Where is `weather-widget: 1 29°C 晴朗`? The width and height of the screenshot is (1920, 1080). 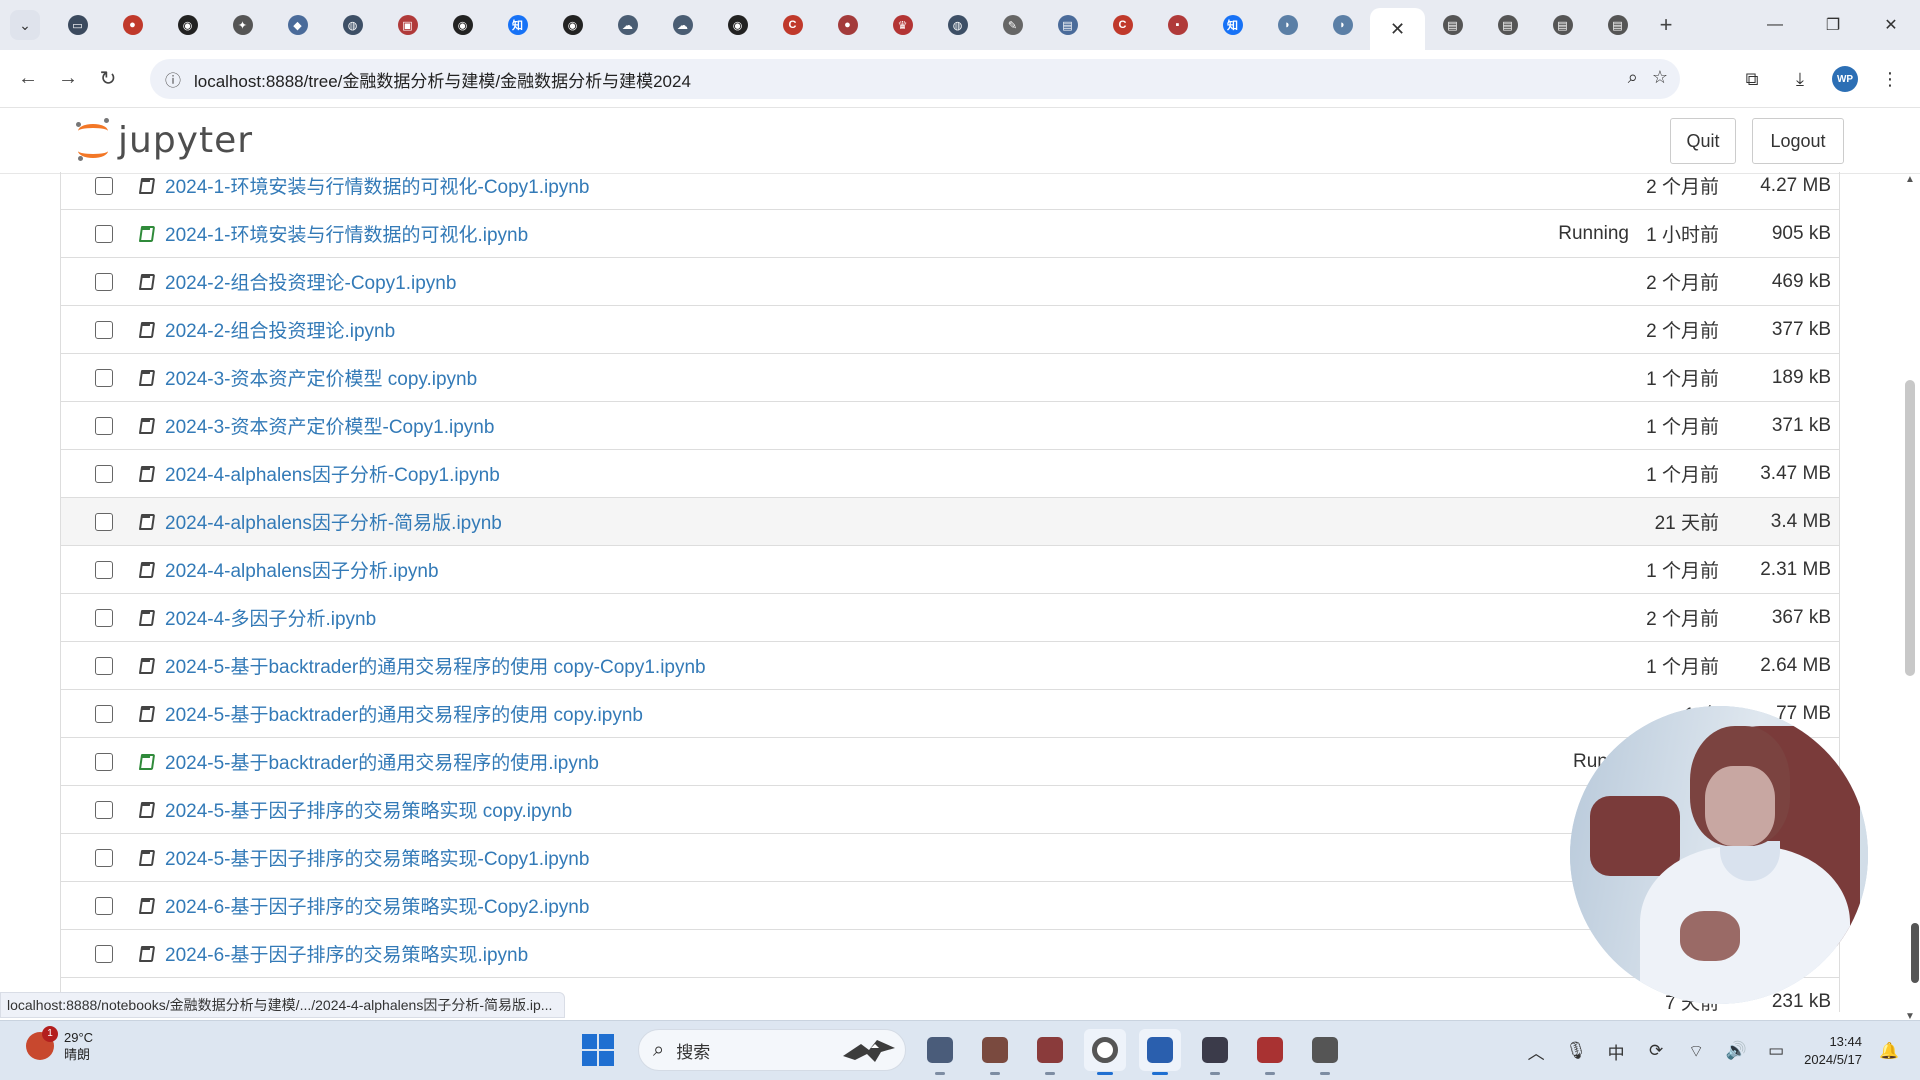
weather-widget: 1 29°C 晴朗 is located at coordinates (59, 1044).